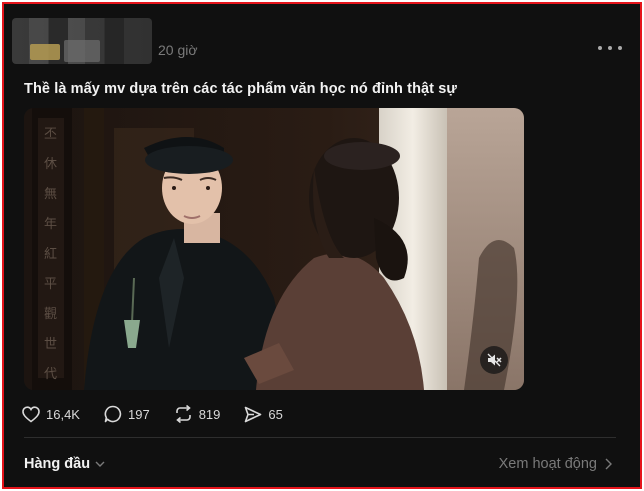 Image resolution: width=644 pixels, height=491 pixels. What do you see at coordinates (57, 464) in the screenshot?
I see `sort-label: Hàng đầu` at bounding box center [57, 464].